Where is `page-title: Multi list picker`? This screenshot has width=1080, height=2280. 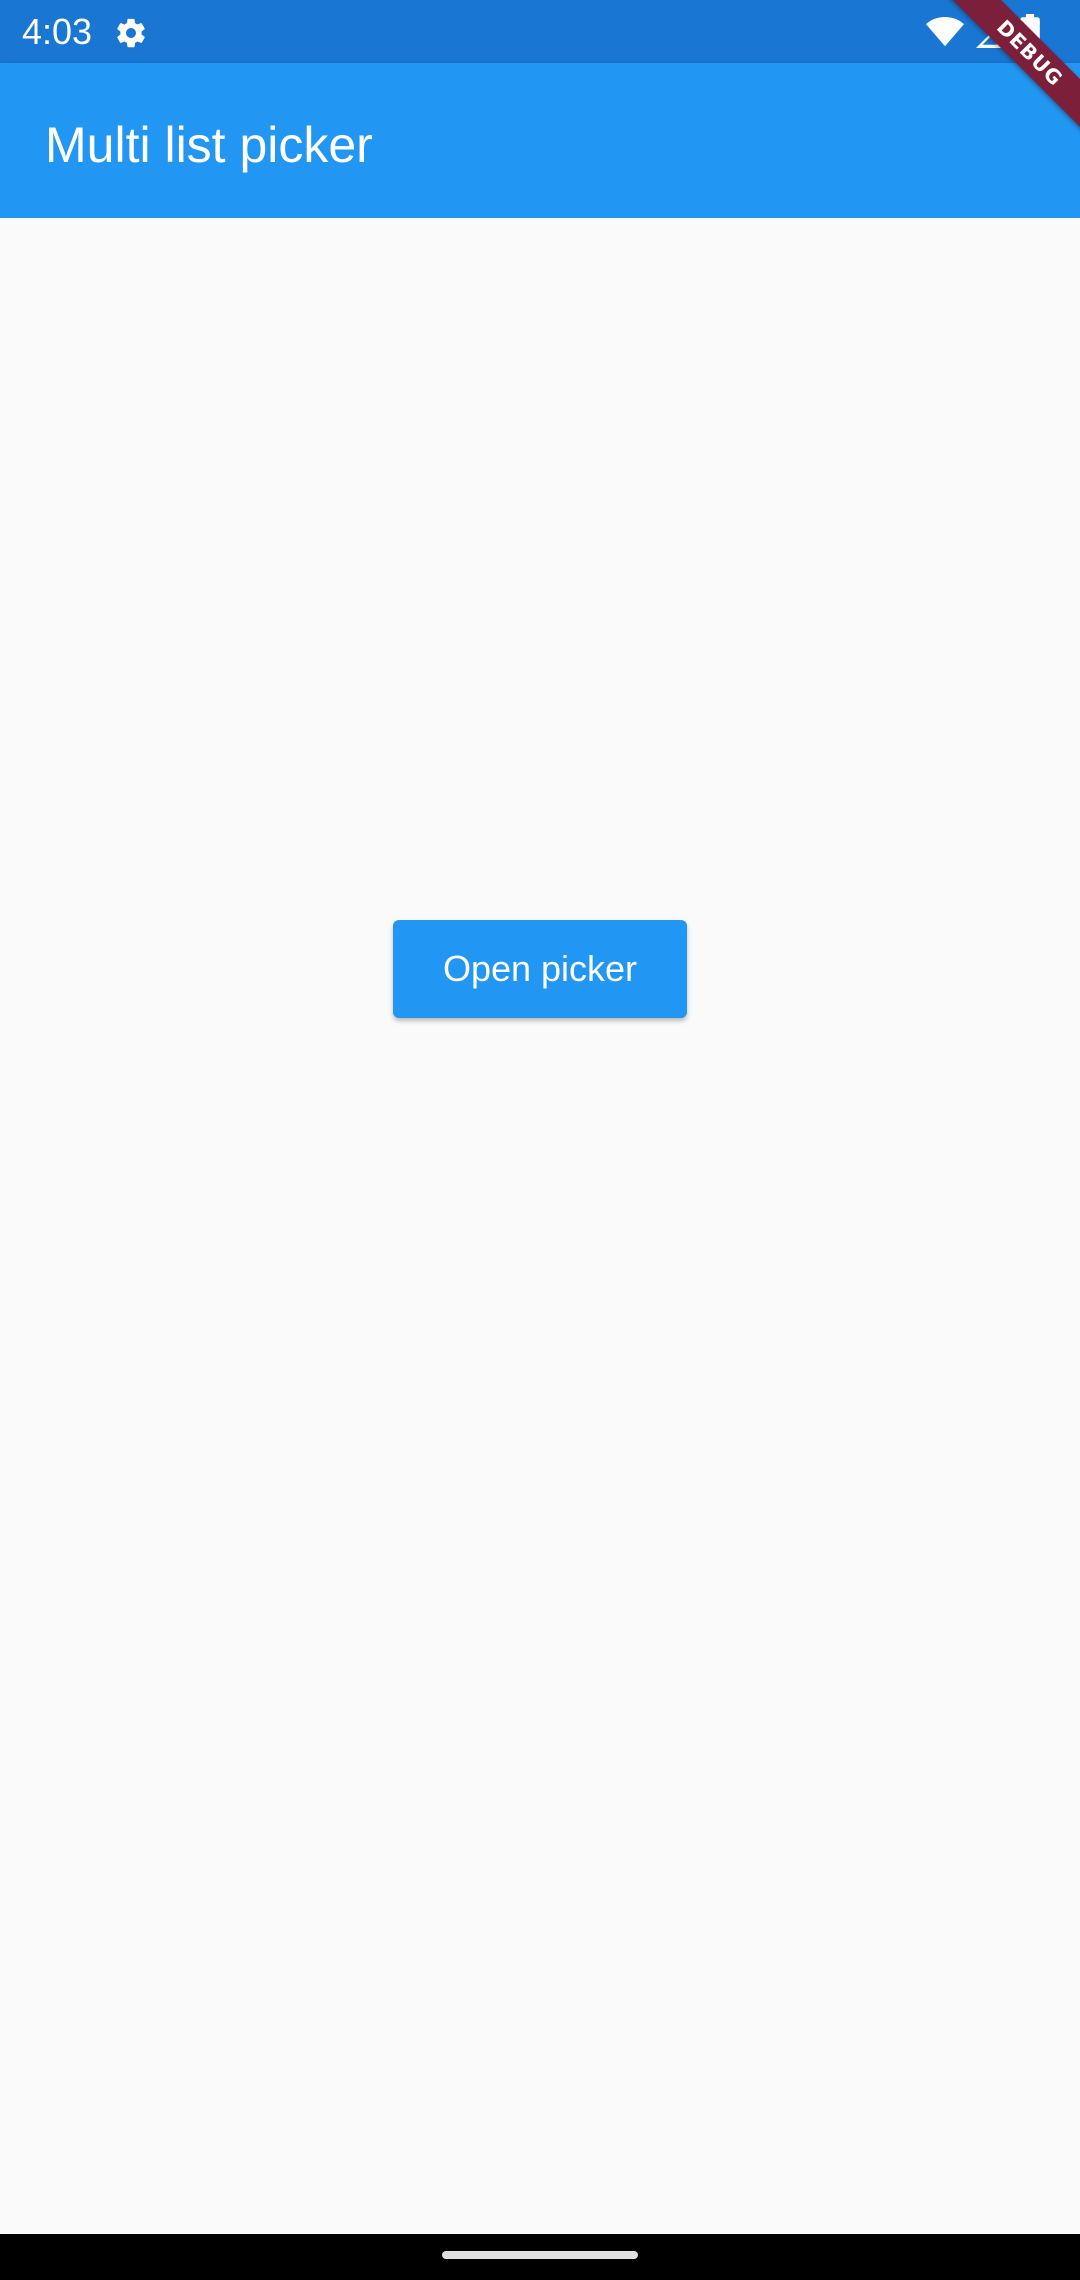 page-title: Multi list picker is located at coordinates (209, 145).